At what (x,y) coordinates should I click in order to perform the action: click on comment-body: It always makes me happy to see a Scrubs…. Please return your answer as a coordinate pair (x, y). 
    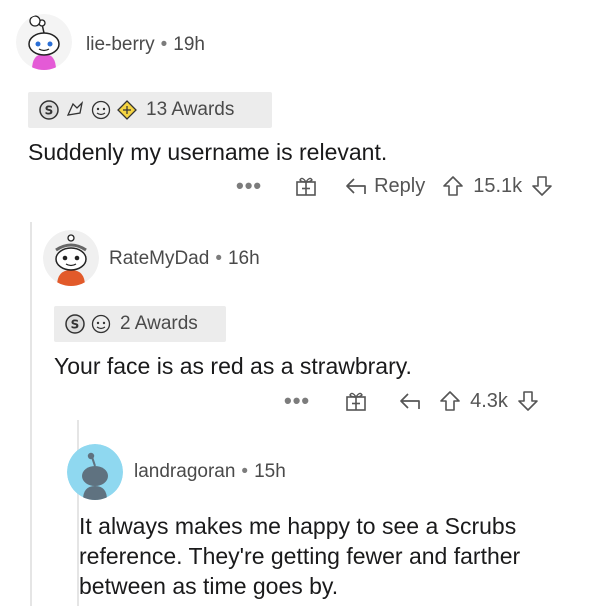
    Looking at the image, I should click on (299, 556).